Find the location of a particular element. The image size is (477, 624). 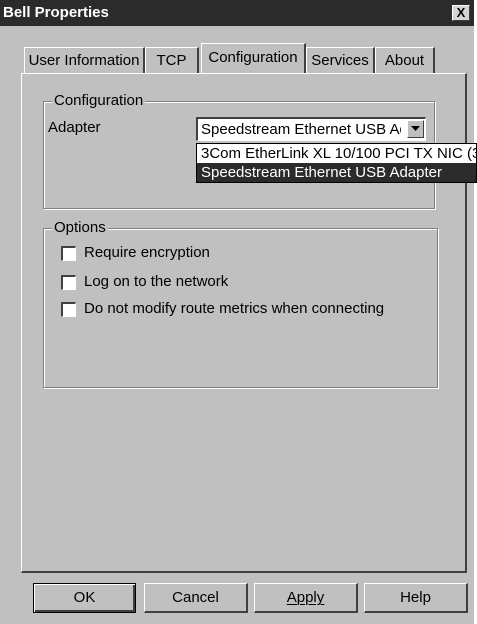

log-on-network-label: Log on to the network is located at coordinates (156, 281).